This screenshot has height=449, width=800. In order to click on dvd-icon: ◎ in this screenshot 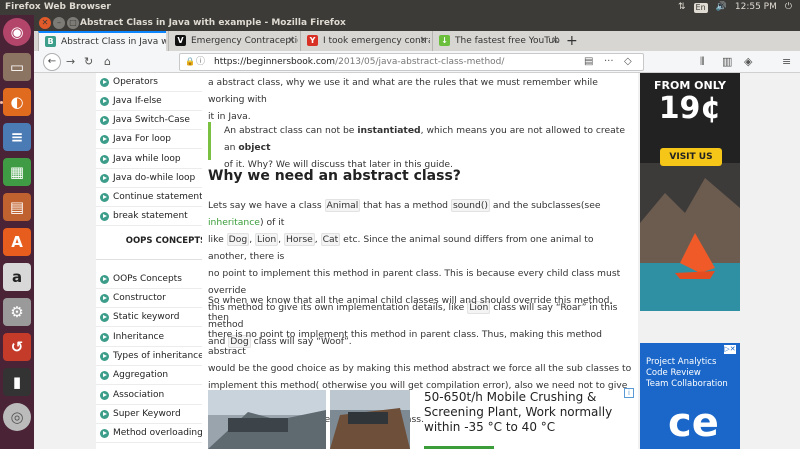, I will do `click(17, 417)`.